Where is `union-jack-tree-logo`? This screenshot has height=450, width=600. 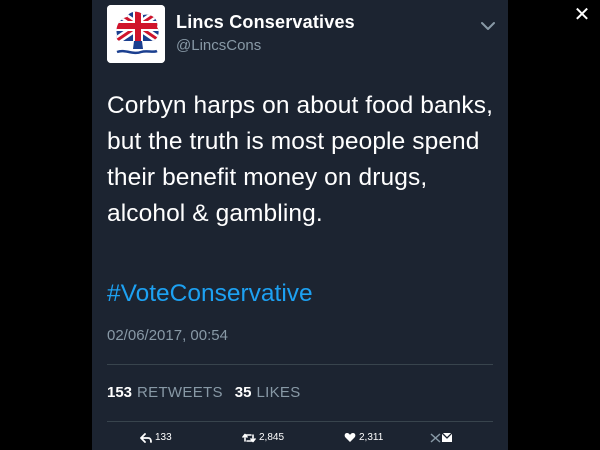
union-jack-tree-logo is located at coordinates (136, 34).